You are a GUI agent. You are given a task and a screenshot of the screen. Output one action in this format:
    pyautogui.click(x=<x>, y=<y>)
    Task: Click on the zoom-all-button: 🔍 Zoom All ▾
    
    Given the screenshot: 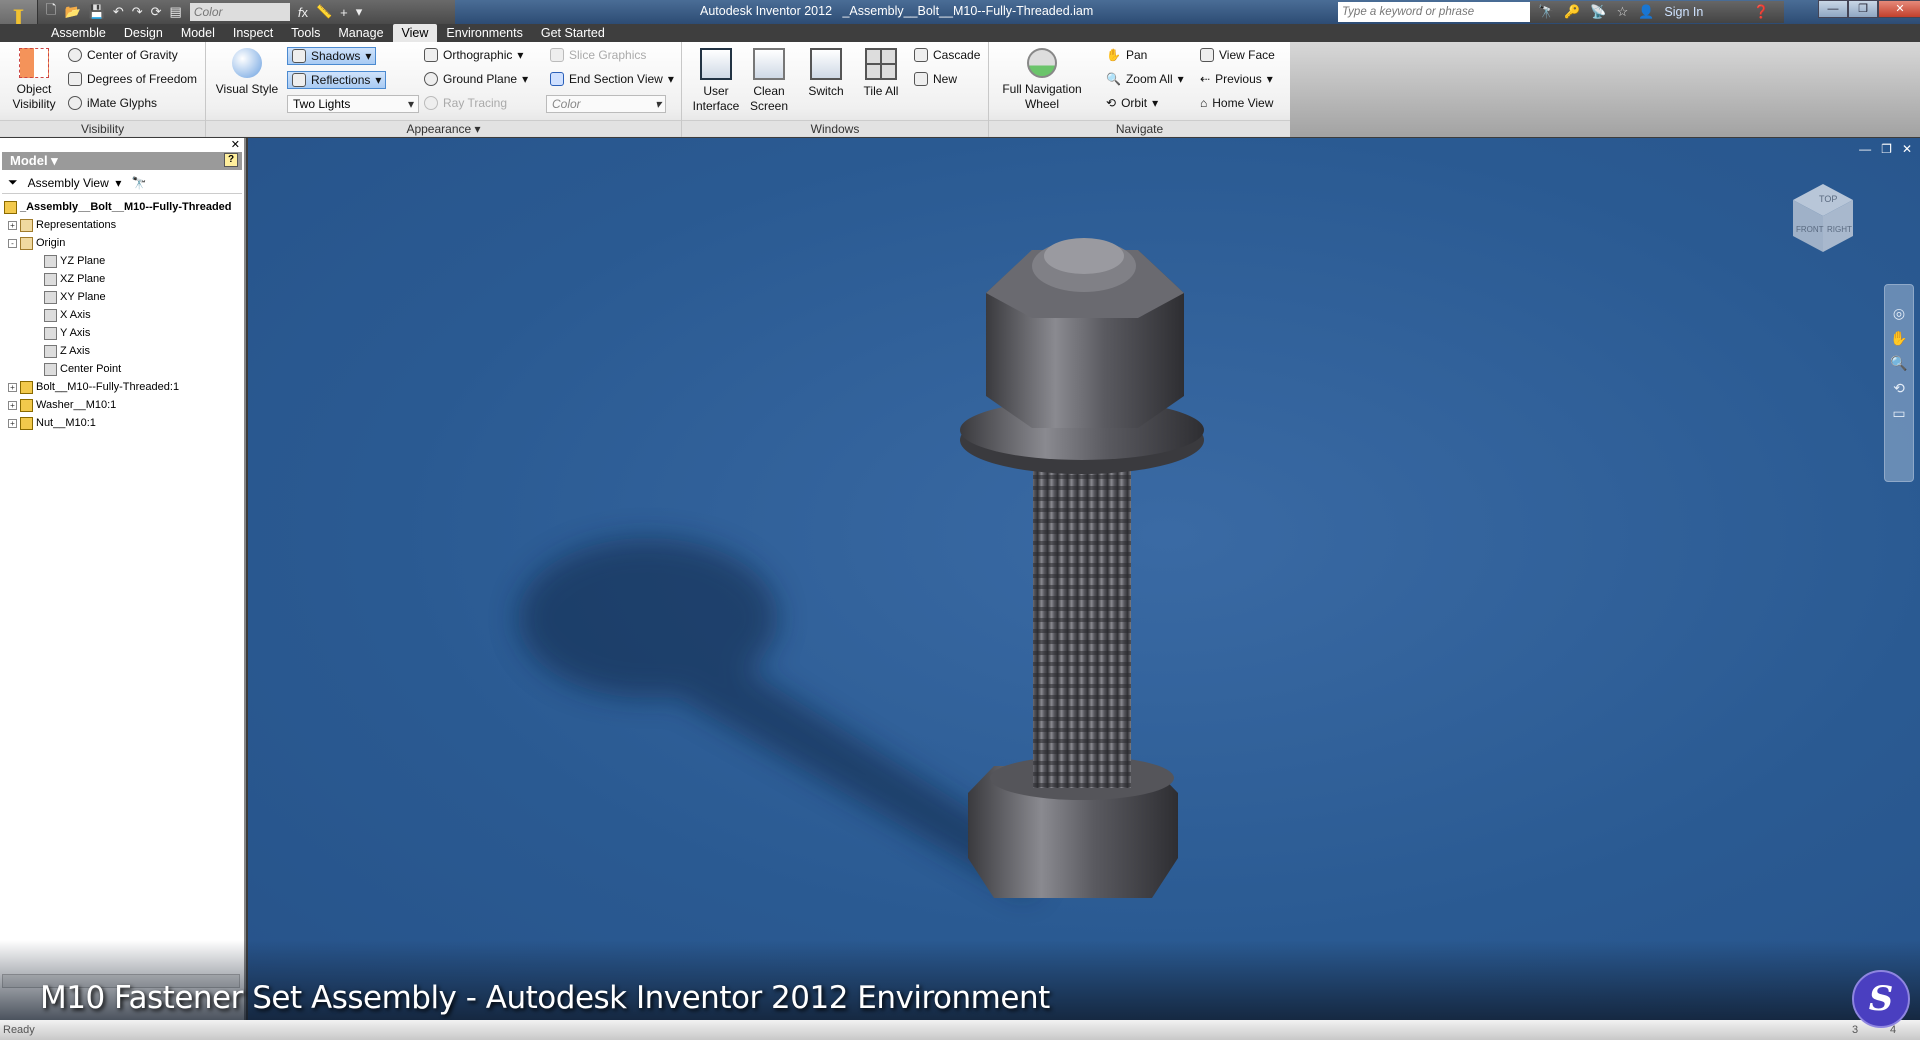 What is the action you would take?
    pyautogui.click(x=1145, y=79)
    